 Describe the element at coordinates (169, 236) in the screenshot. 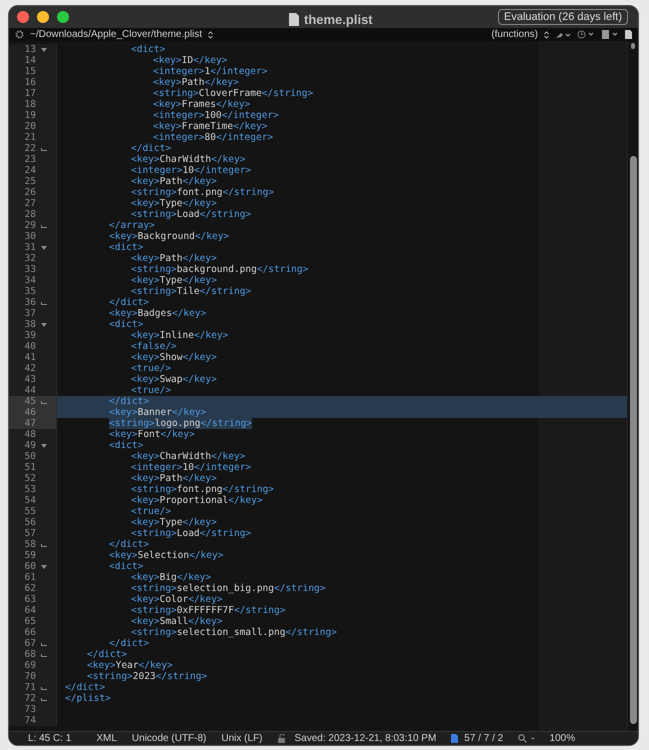

I see `code-line: <key>Background</key>` at that location.